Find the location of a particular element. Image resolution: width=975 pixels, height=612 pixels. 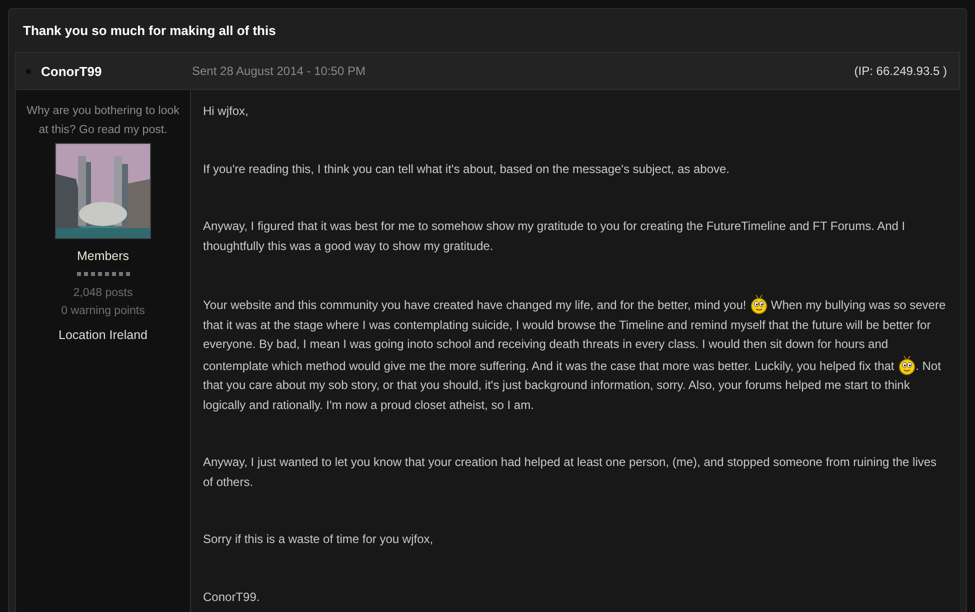

message-paragraph: Anyway, I just wanted to let you know that your creation had helped at least one person, (me), and stopped someone from ruining the lives of others. is located at coordinates (570, 472).